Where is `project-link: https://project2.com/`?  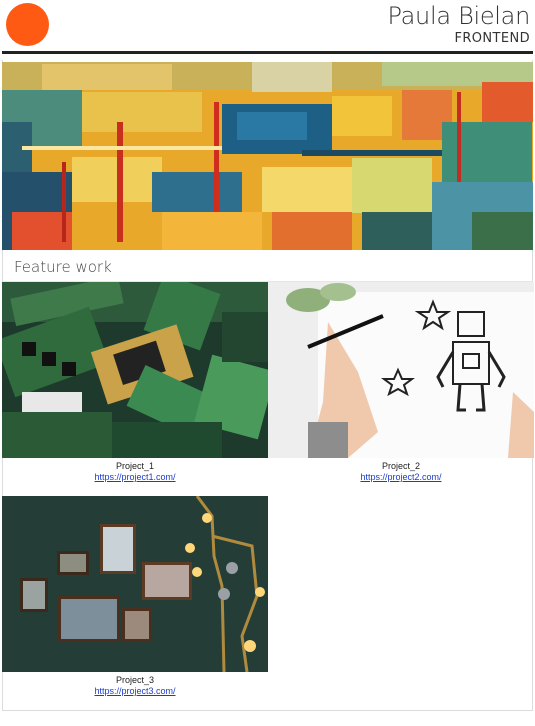 project-link: https://project2.com/ is located at coordinates (401, 477).